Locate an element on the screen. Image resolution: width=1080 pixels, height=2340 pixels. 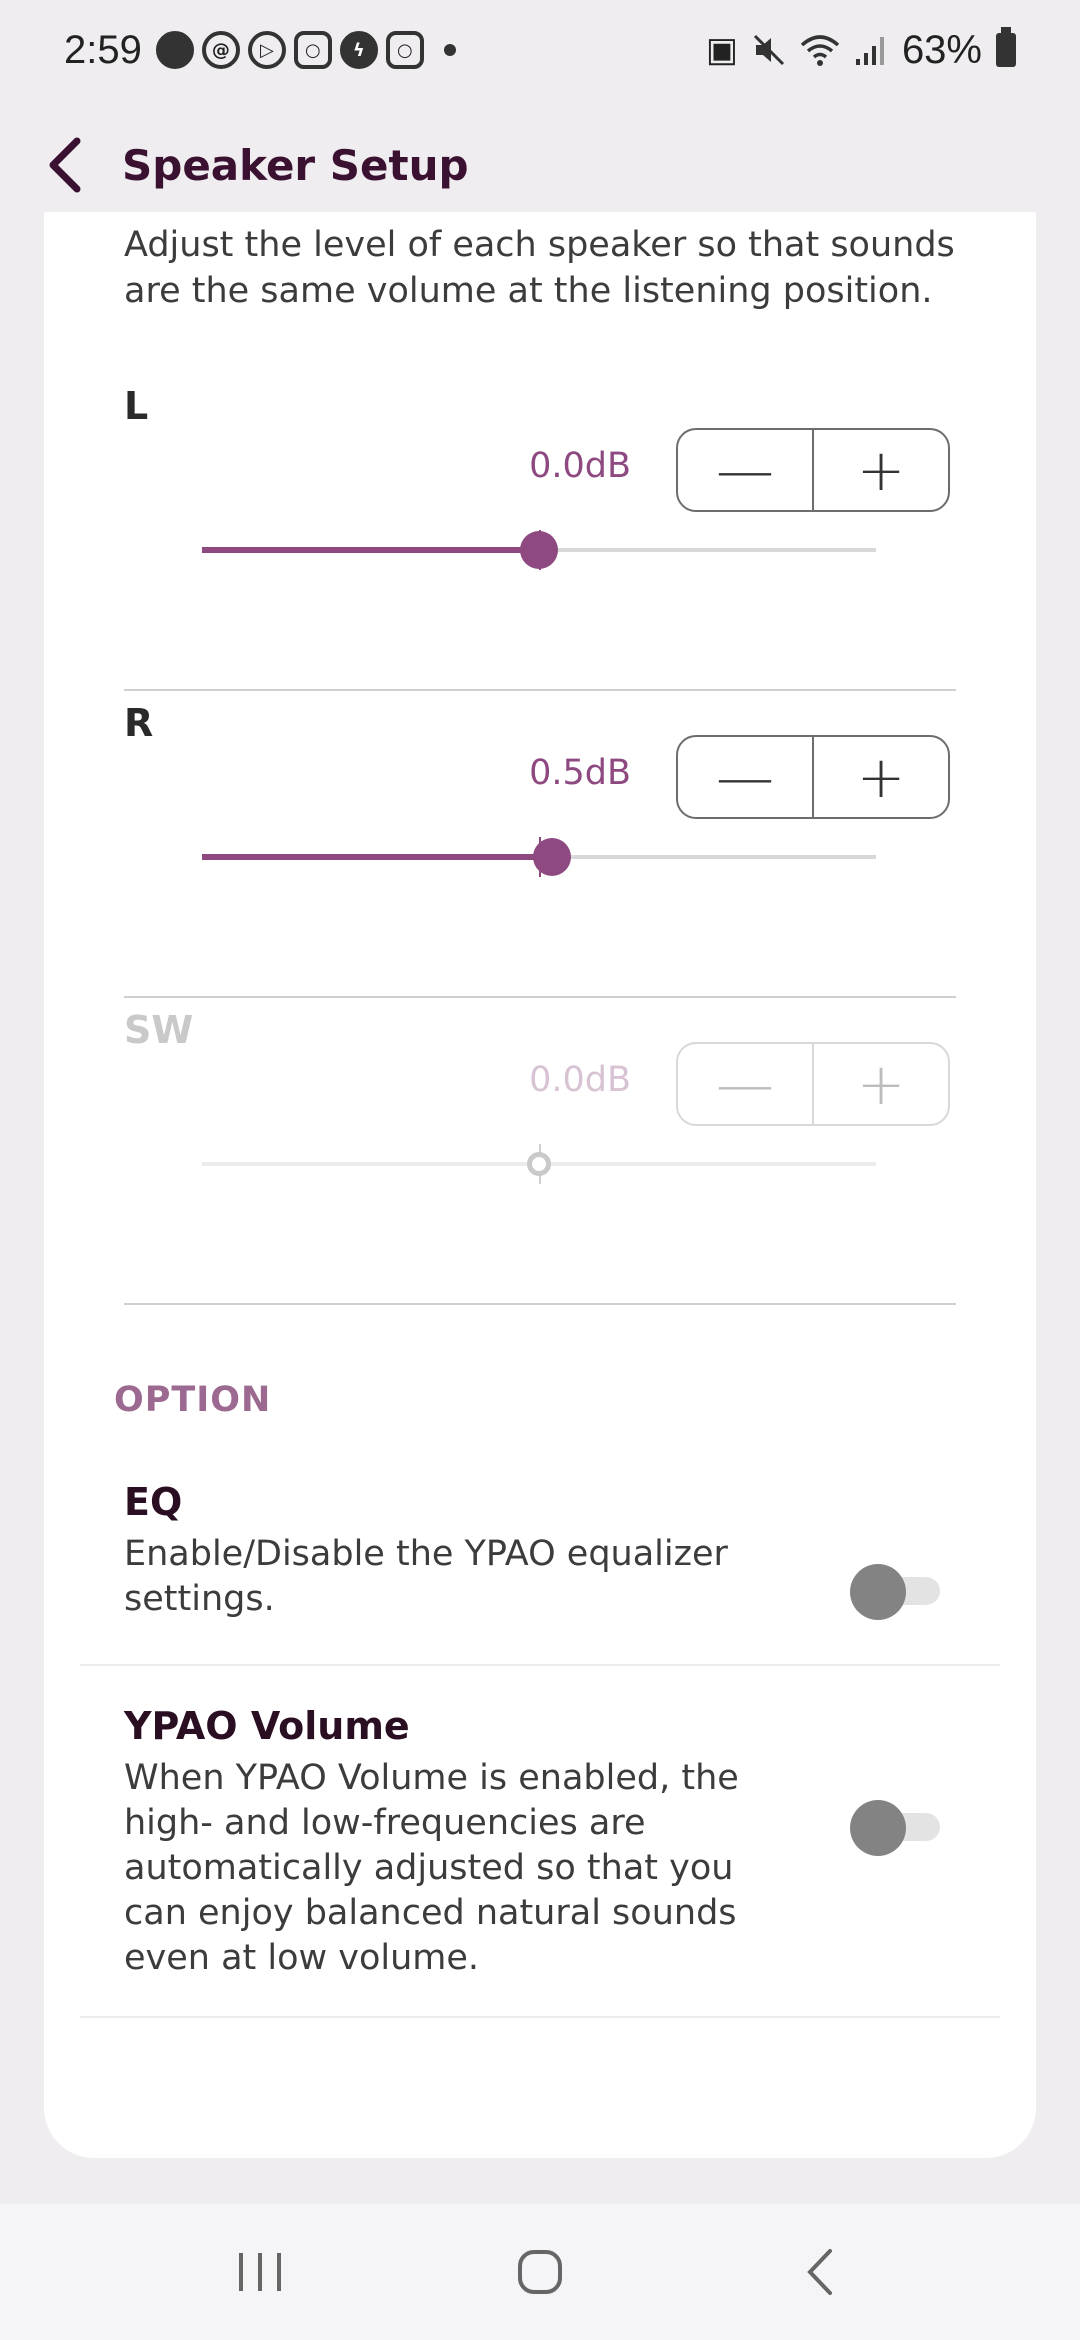
recent-apps-icon is located at coordinates (260, 2272).